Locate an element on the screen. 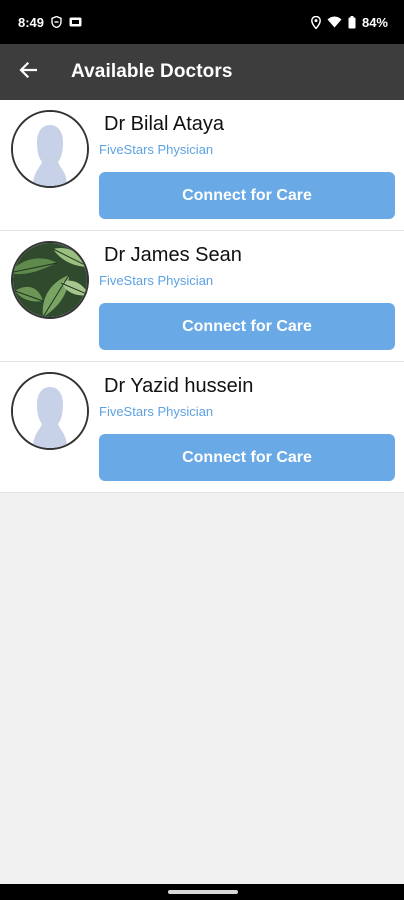  battery-percentage: 84% is located at coordinates (374, 22).